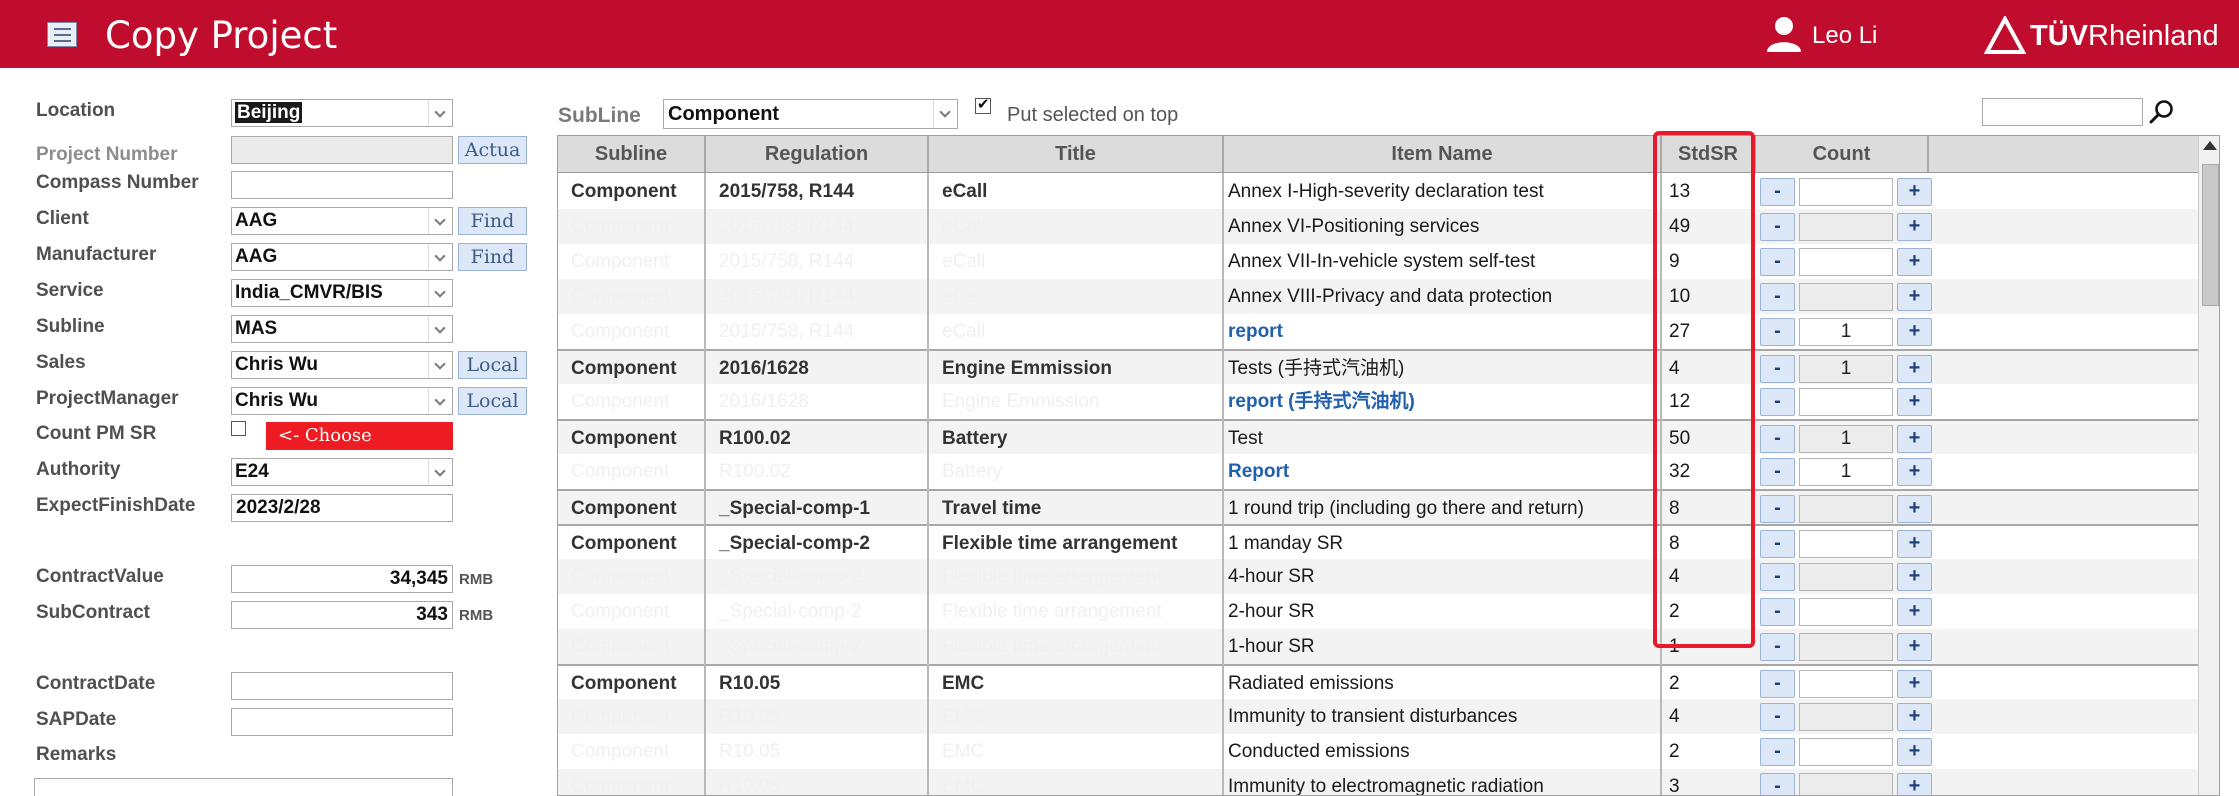  I want to click on remarks-textarea, so click(243, 787).